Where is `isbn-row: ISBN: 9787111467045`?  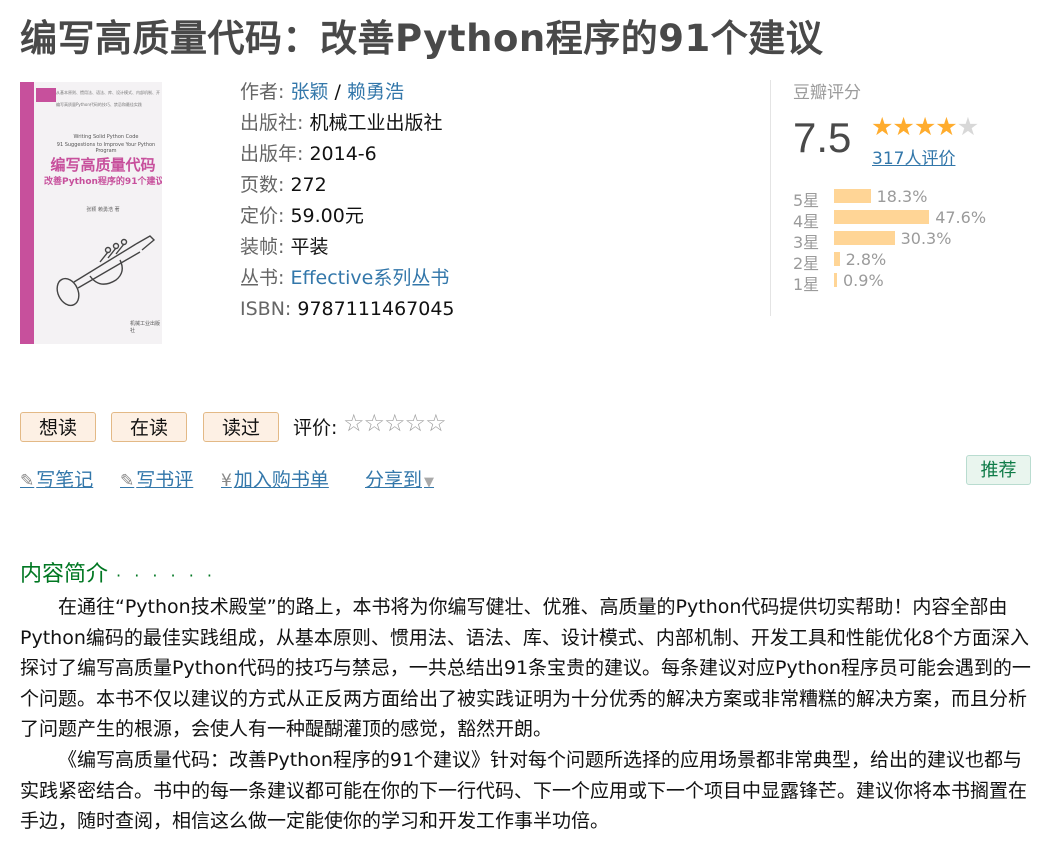 isbn-row: ISBN: 9787111467045 is located at coordinates (347, 312).